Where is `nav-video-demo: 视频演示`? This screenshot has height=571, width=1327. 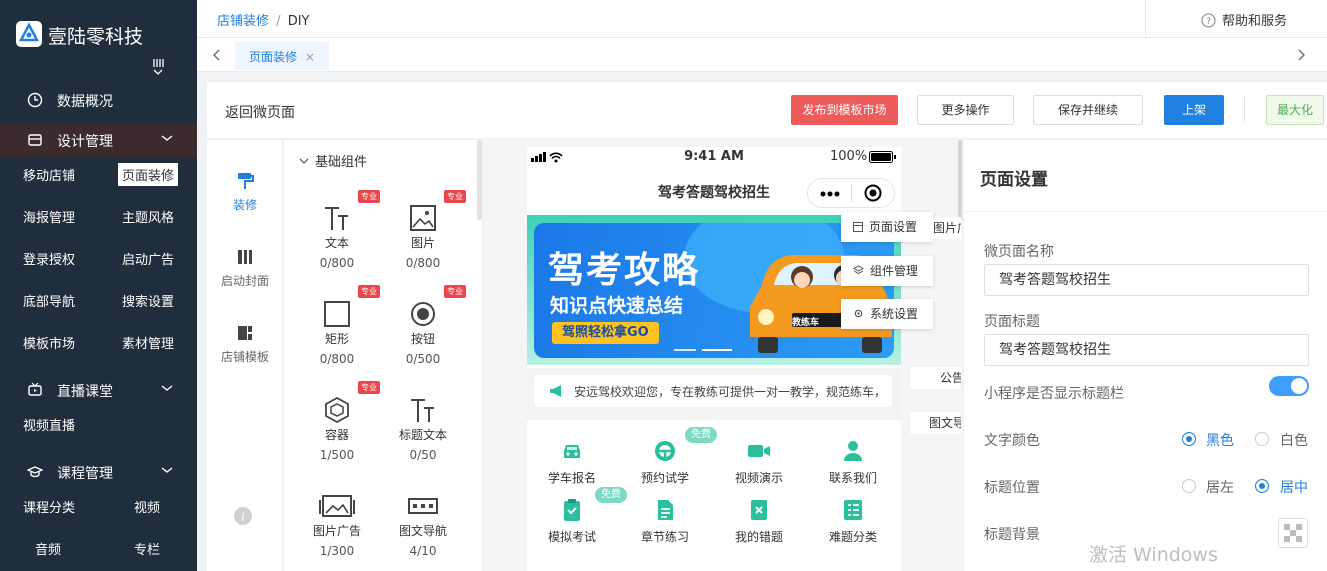 nav-video-demo: 视频演示 is located at coordinates (759, 462).